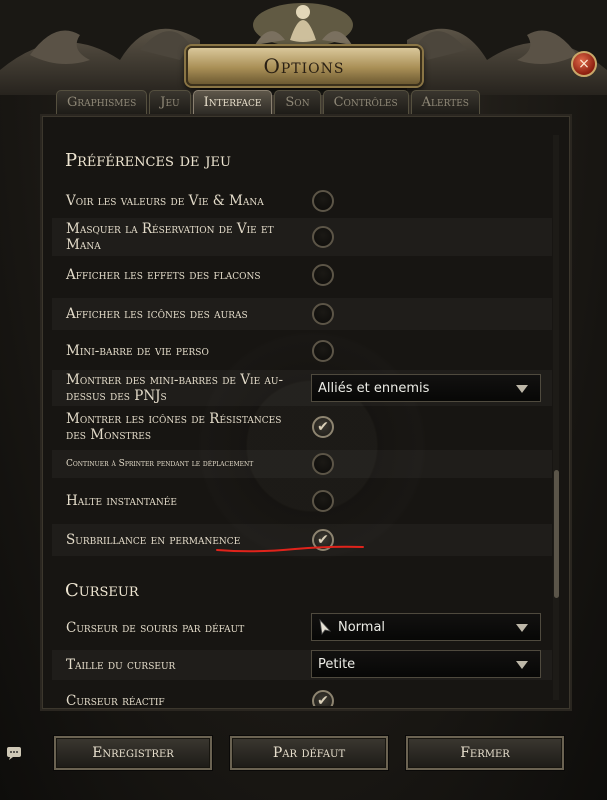 Image resolution: width=607 pixels, height=800 pixels. I want to click on setting-row: Mini-barre de vie perso, so click(302, 351).